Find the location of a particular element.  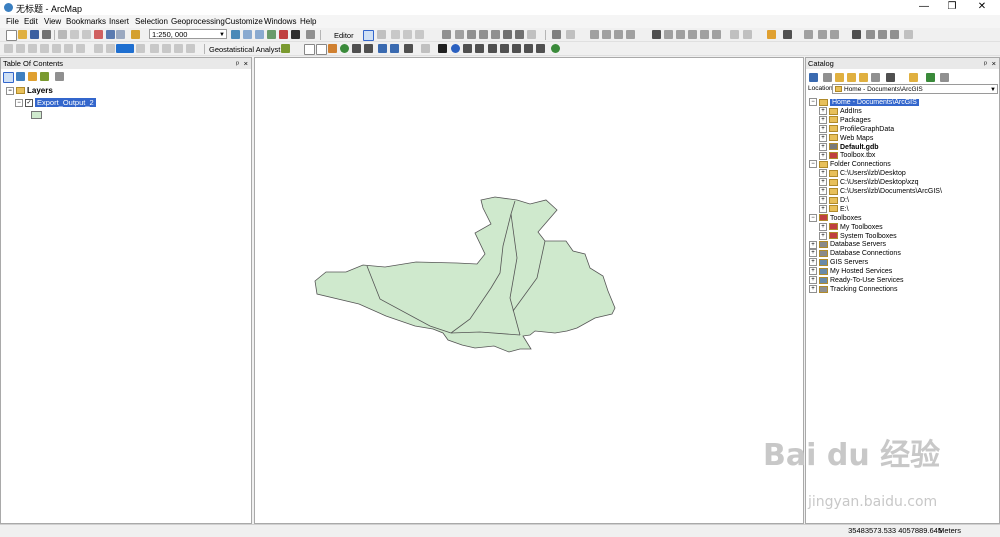

catalog-item: + C:\Users\lzb\Documents\ArcGIS\ is located at coordinates (880, 191).